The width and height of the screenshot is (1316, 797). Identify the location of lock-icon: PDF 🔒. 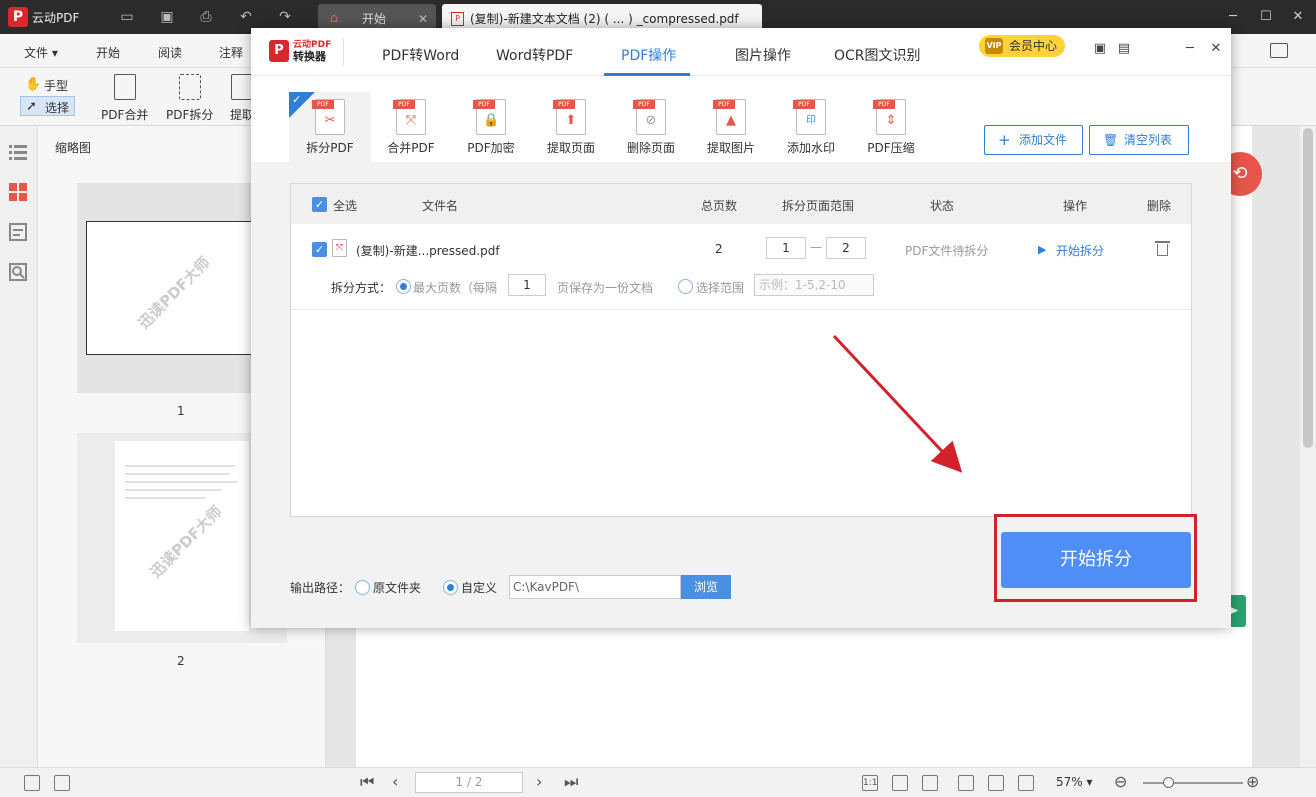
(489, 117).